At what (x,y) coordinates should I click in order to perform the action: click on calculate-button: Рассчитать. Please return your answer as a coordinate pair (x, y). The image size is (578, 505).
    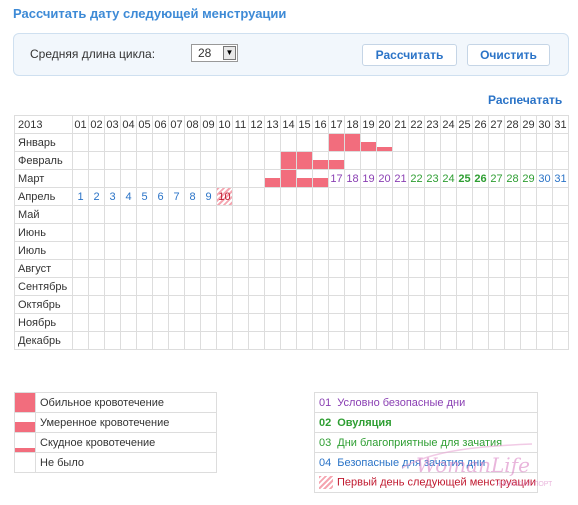
    Looking at the image, I should click on (409, 55).